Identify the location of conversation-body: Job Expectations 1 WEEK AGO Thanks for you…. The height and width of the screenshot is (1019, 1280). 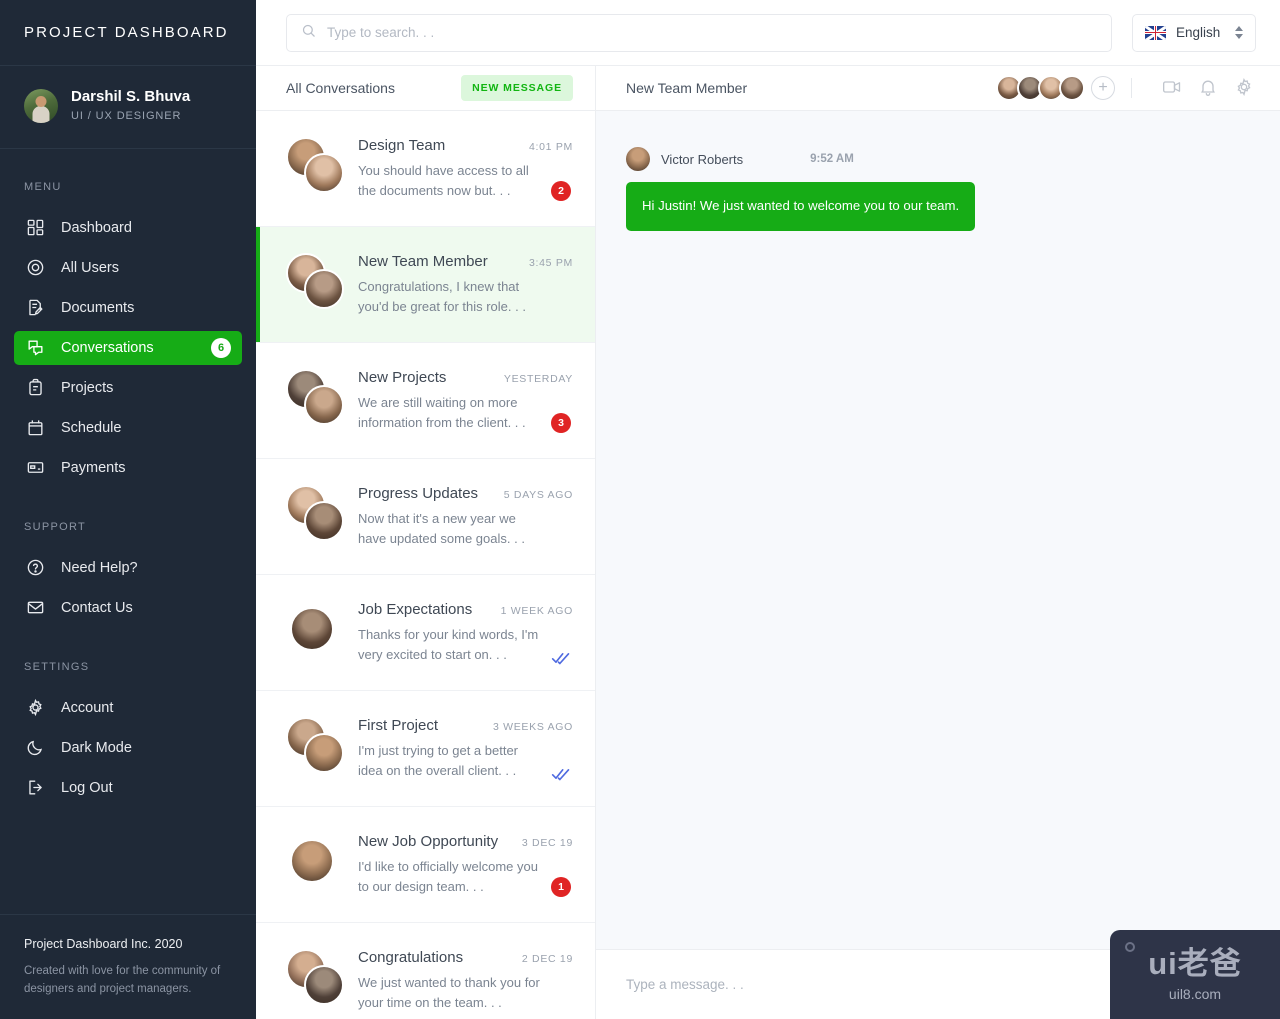
(465, 633).